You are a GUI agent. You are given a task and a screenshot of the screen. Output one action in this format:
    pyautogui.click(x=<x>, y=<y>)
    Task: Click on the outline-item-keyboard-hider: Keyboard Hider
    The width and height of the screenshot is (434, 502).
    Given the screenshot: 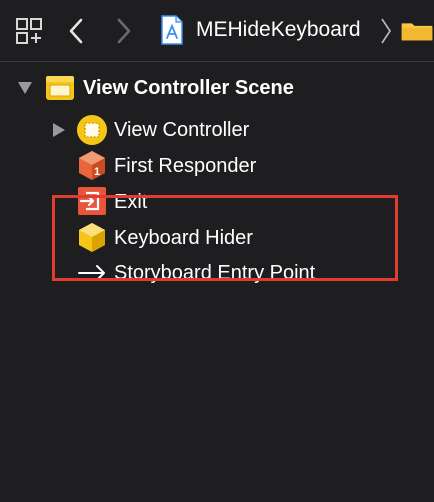 What is the action you would take?
    pyautogui.click(x=183, y=238)
    